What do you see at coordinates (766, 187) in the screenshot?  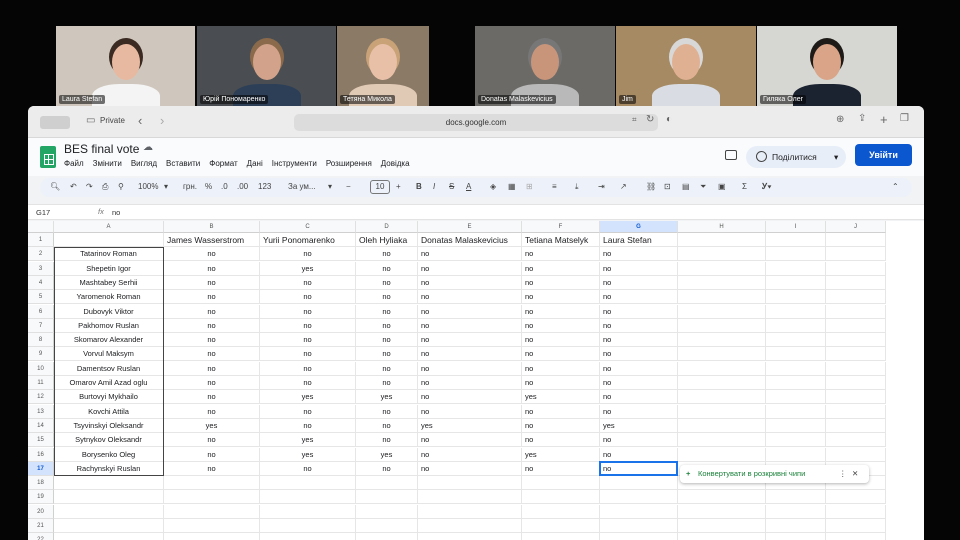 I see `input-tools-icon: Ꭹ▾` at bounding box center [766, 187].